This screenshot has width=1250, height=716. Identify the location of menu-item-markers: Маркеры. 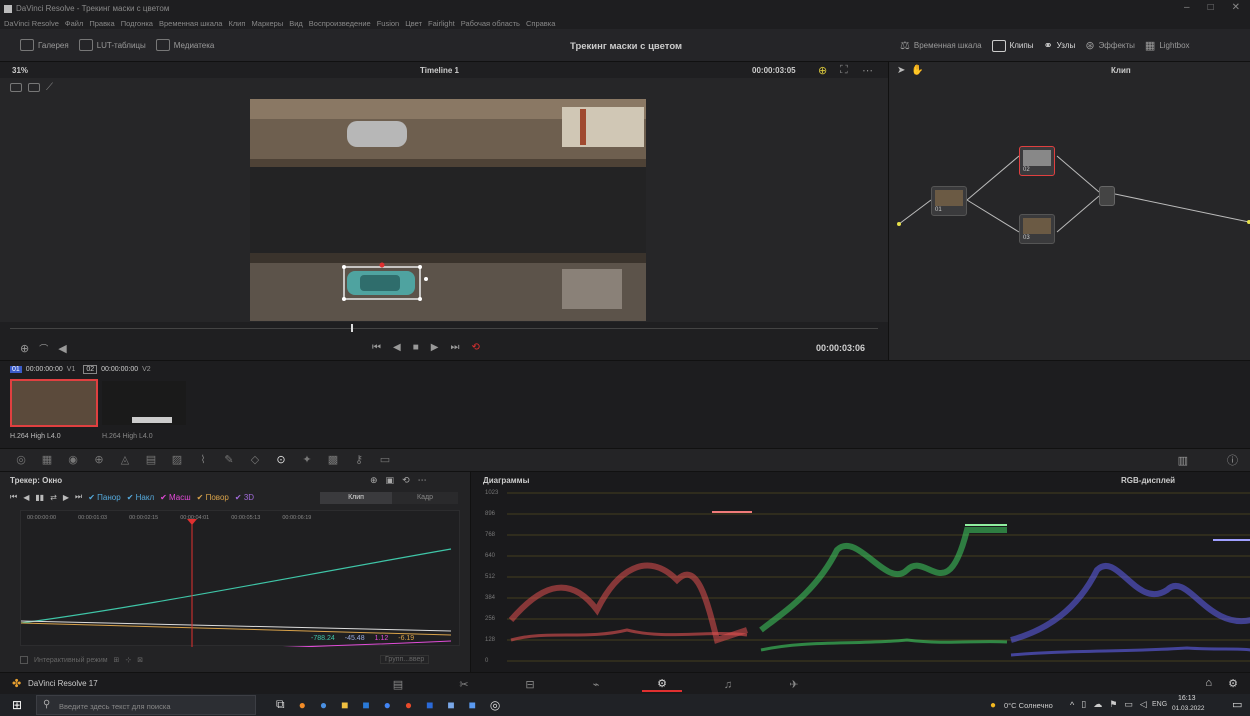
(267, 23).